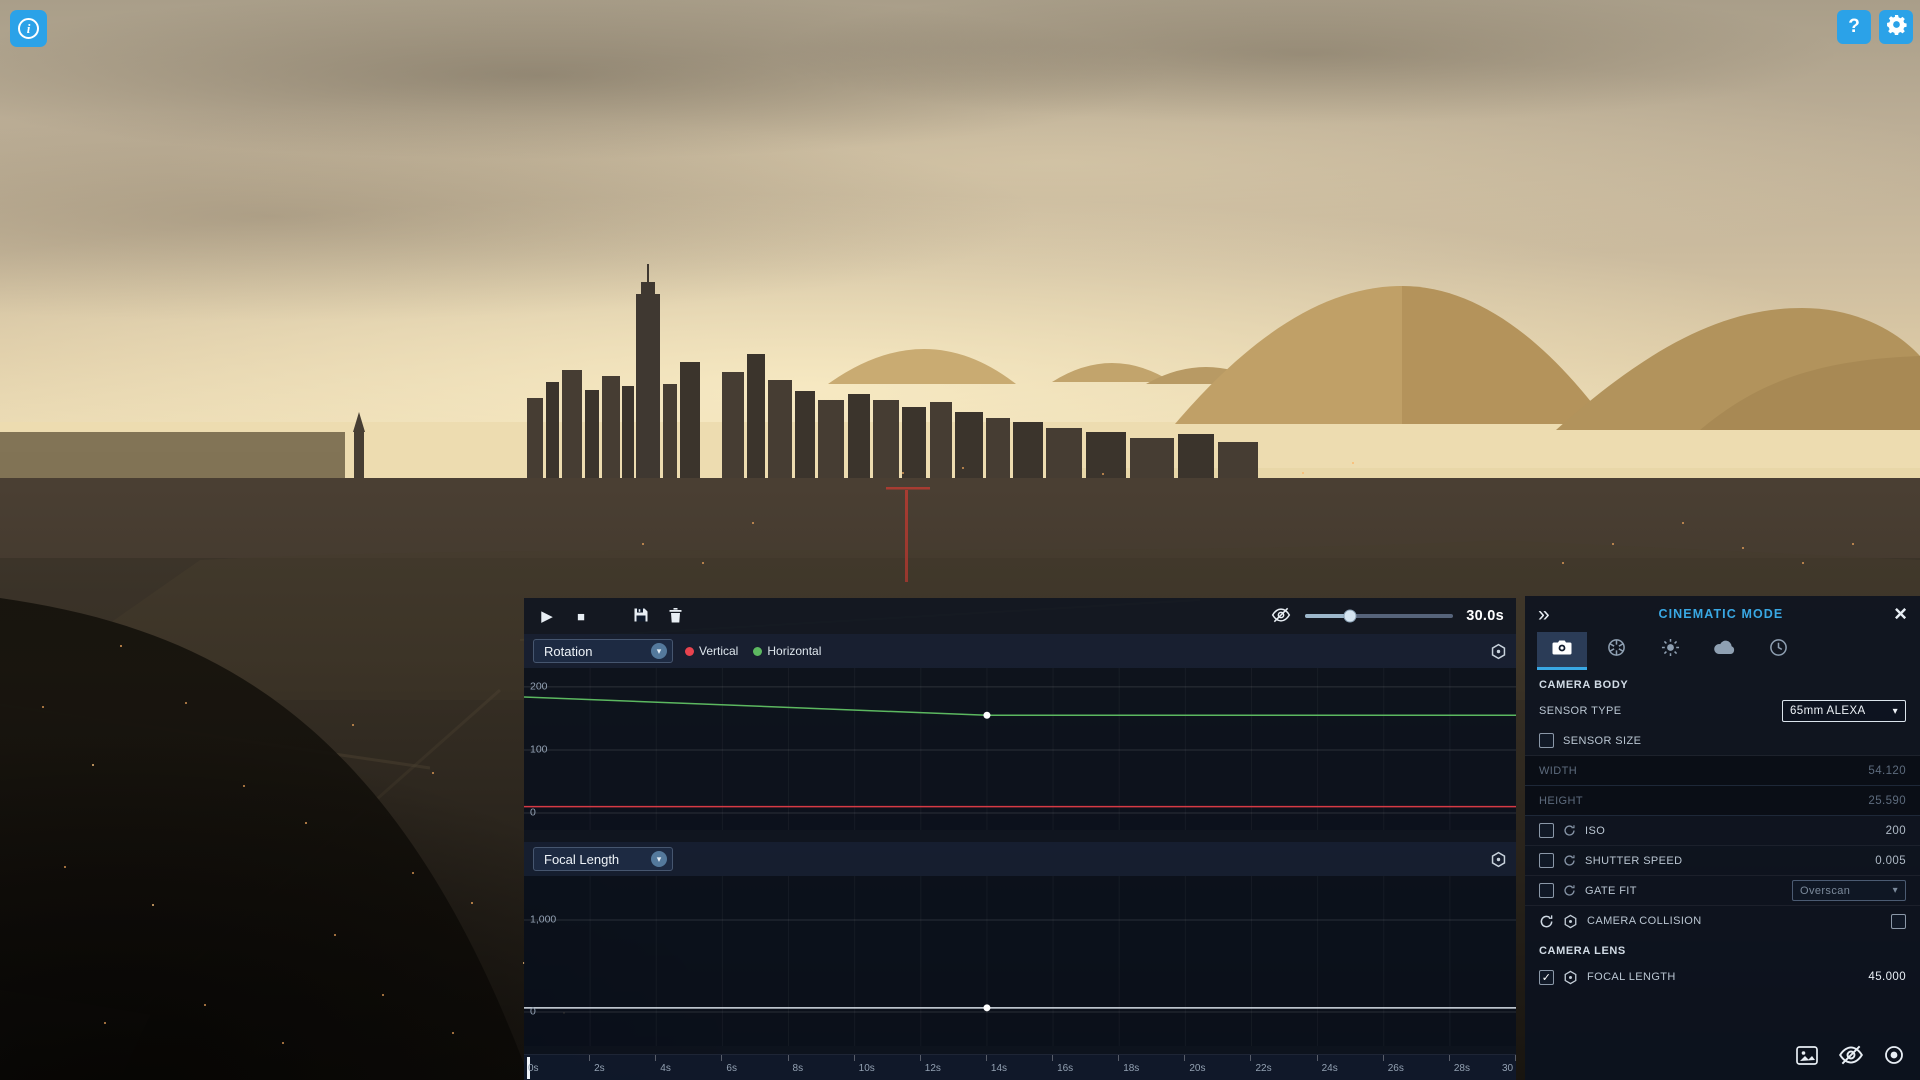 The width and height of the screenshot is (1920, 1080). What do you see at coordinates (1616, 651) in the screenshot?
I see `tab-camera-lens` at bounding box center [1616, 651].